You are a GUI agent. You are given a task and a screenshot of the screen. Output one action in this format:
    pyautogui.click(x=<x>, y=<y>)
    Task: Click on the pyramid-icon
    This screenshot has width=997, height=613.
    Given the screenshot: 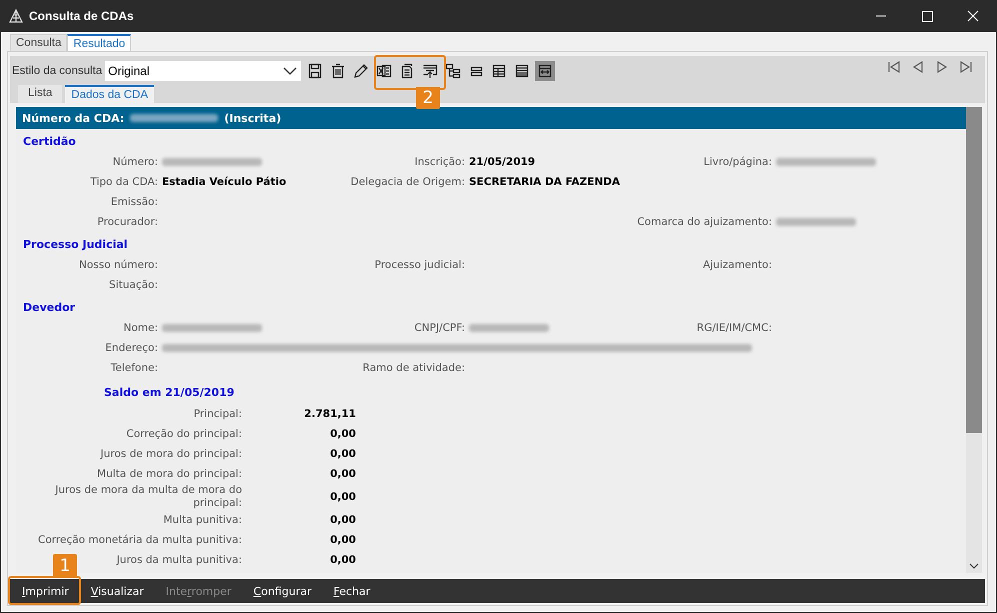 What is the action you would take?
    pyautogui.click(x=16, y=16)
    